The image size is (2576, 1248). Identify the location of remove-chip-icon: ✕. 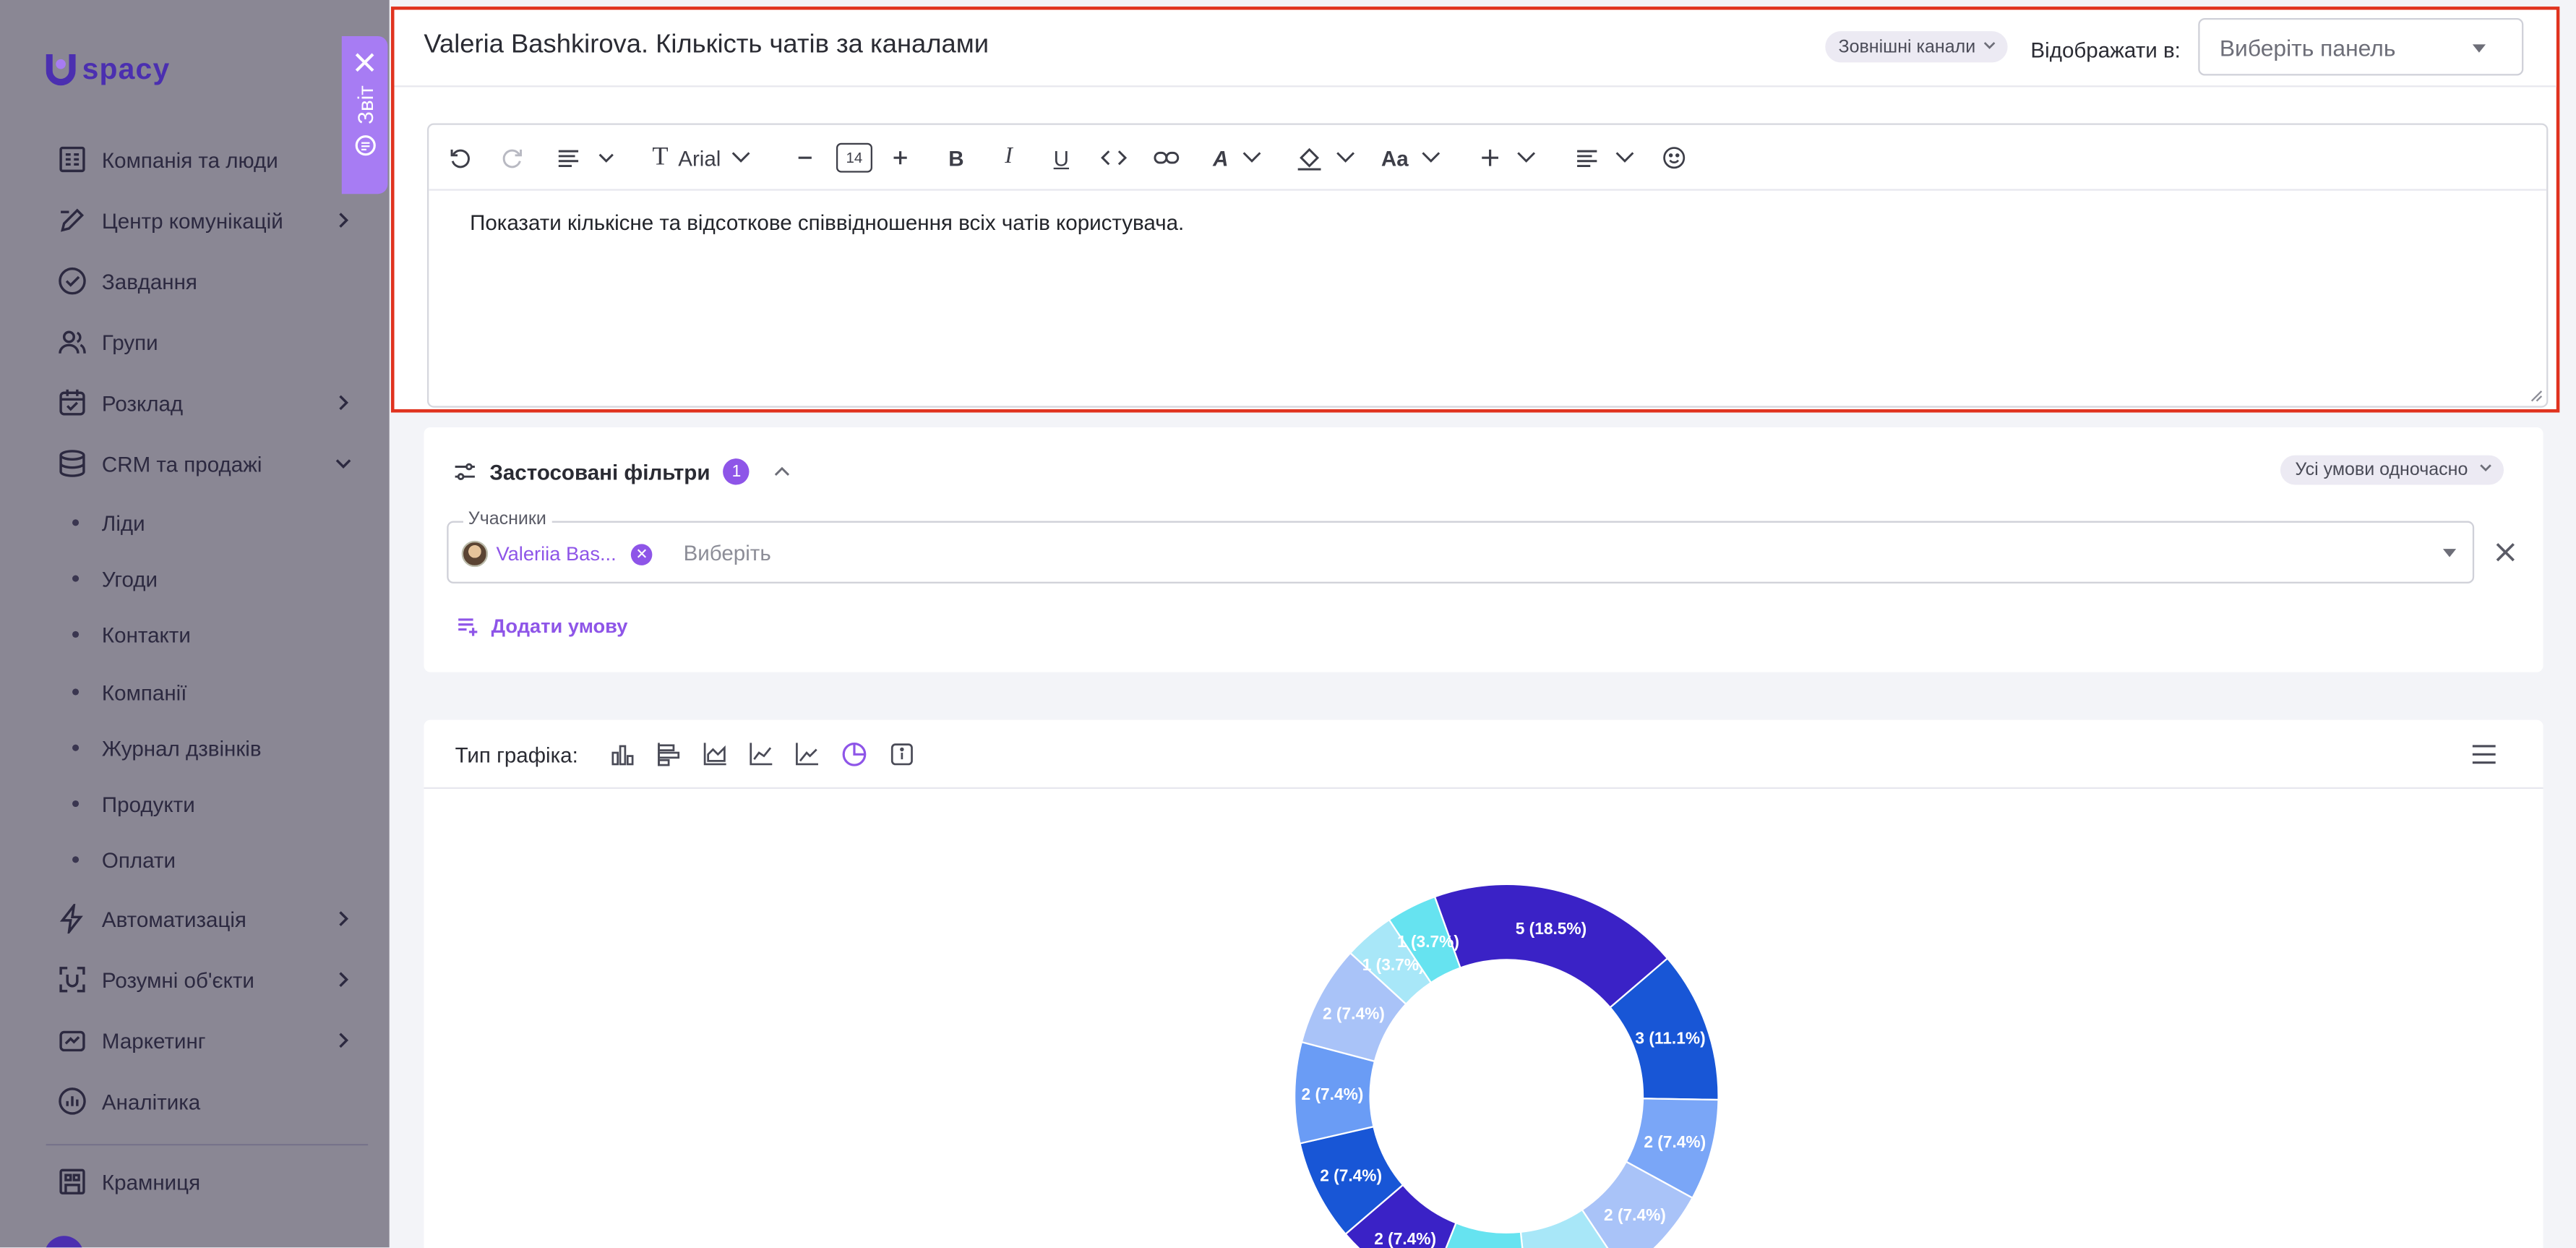
(642, 554).